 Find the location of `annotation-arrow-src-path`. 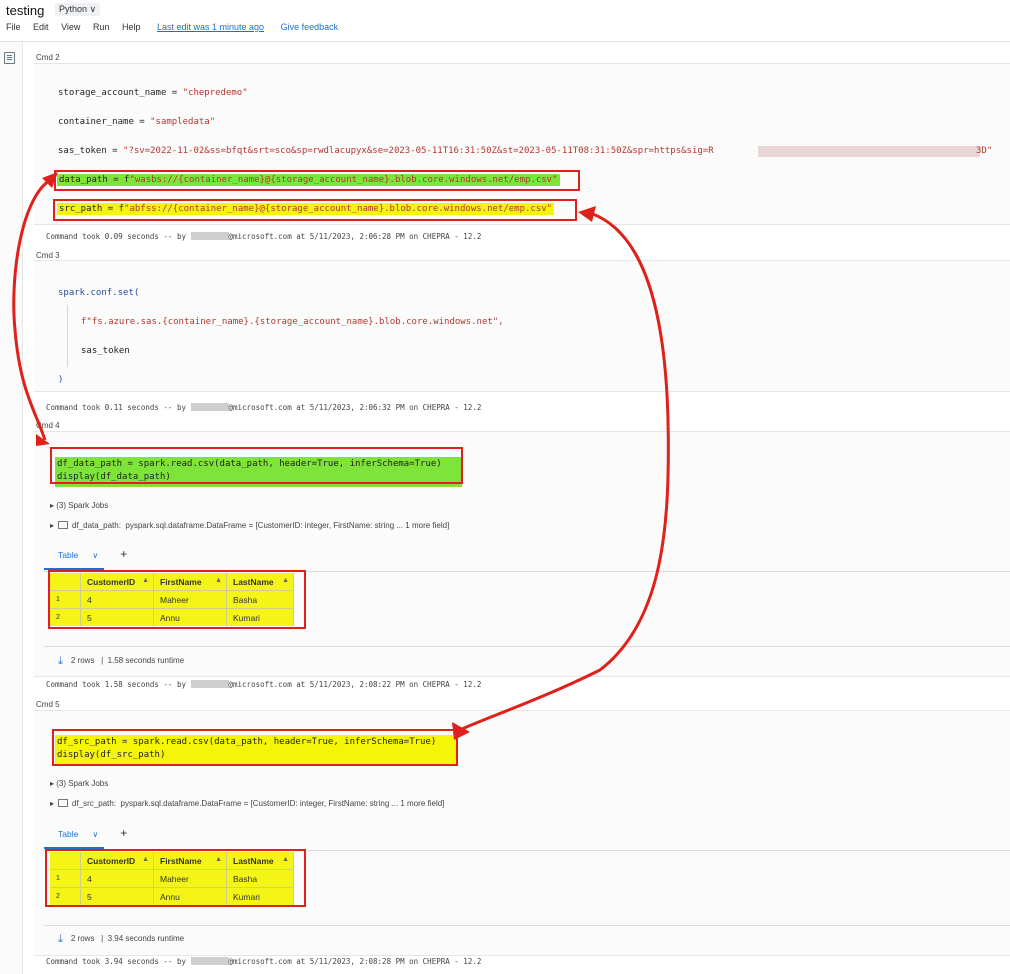

annotation-arrow-src-path is located at coordinates (564, 471).